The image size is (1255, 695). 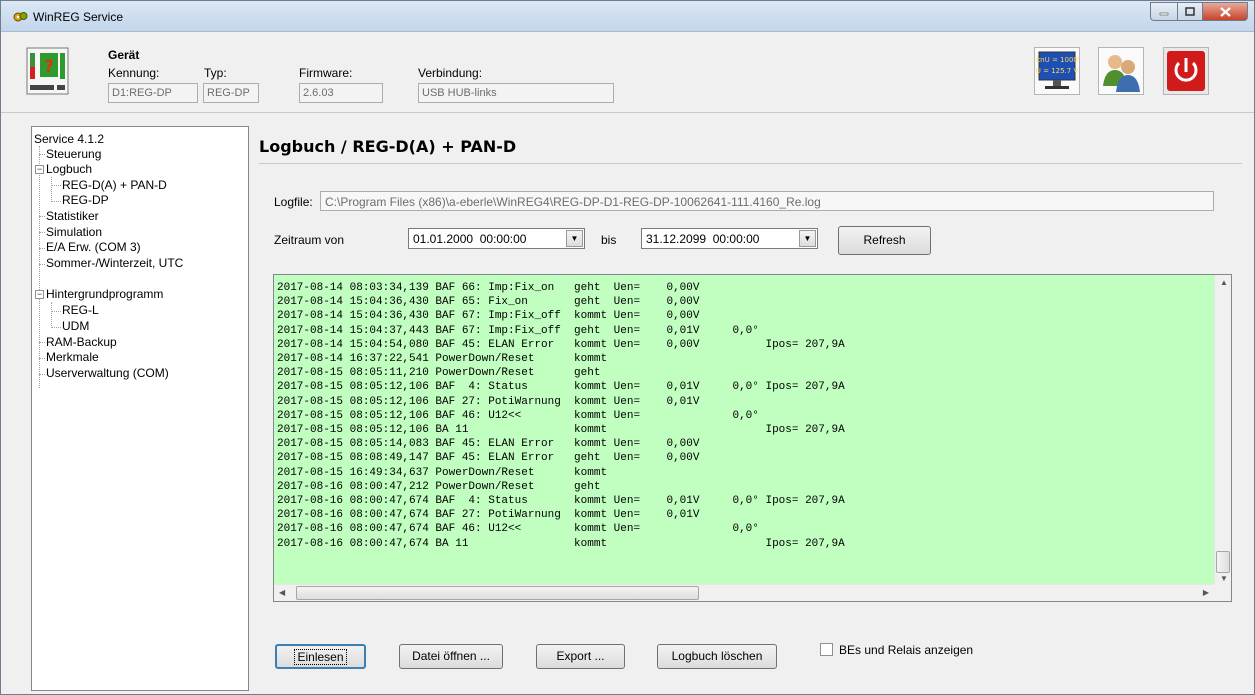 I want to click on tree-root-service: Service 4.1.2, so click(x=69, y=139).